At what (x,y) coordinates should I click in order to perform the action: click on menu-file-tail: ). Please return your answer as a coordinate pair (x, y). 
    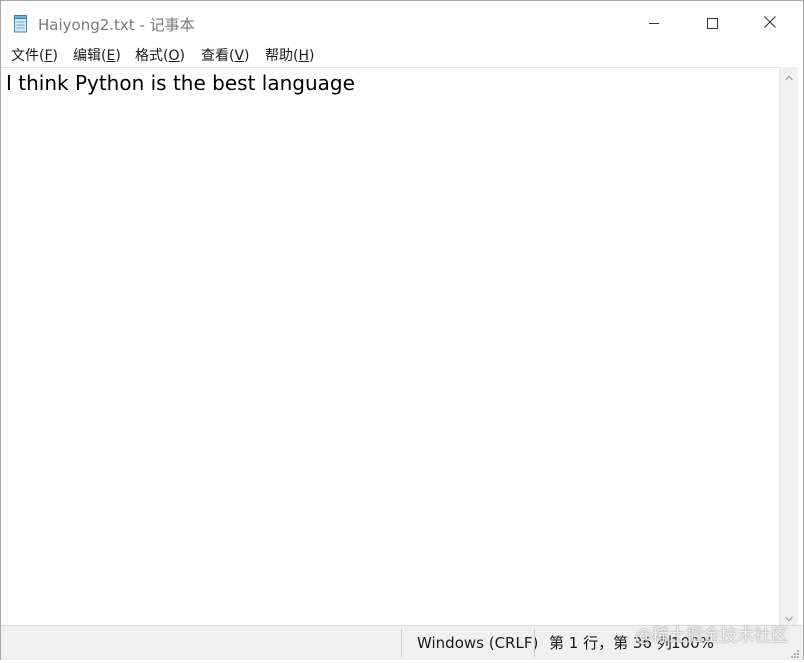
    Looking at the image, I should click on (55, 56).